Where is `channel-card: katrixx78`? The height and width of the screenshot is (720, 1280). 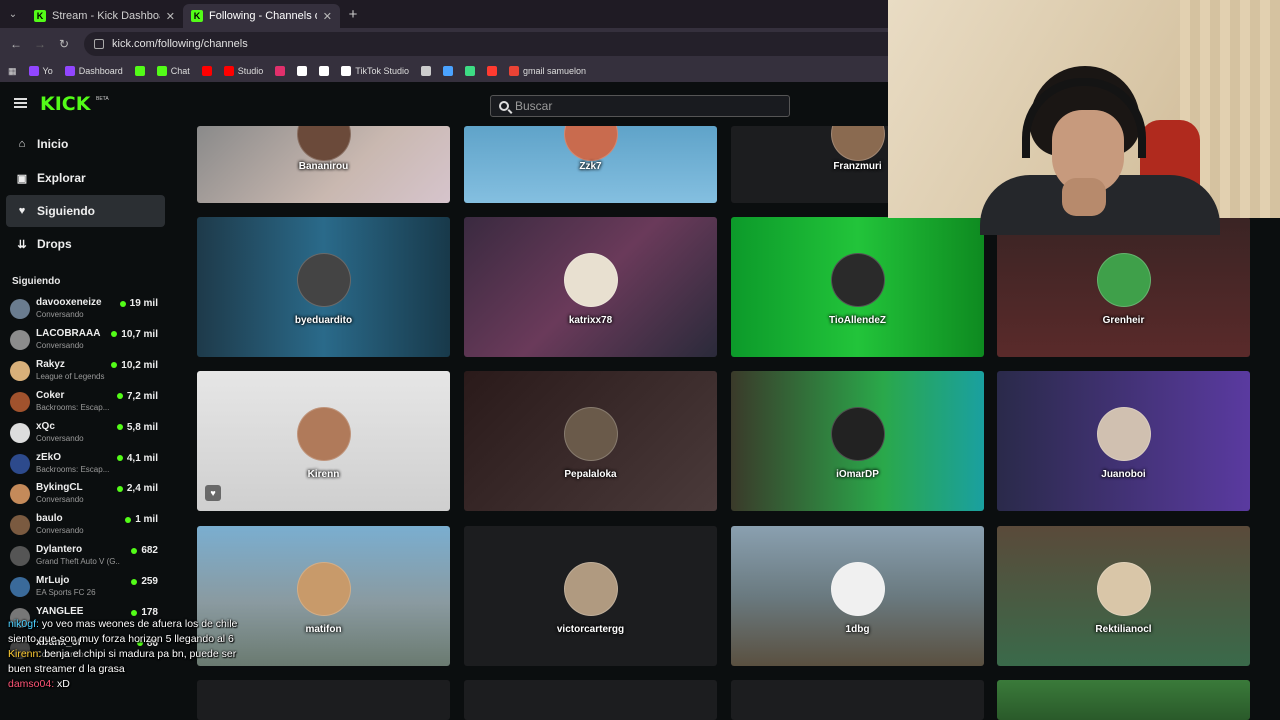
channel-card: katrixx78 is located at coordinates (590, 287).